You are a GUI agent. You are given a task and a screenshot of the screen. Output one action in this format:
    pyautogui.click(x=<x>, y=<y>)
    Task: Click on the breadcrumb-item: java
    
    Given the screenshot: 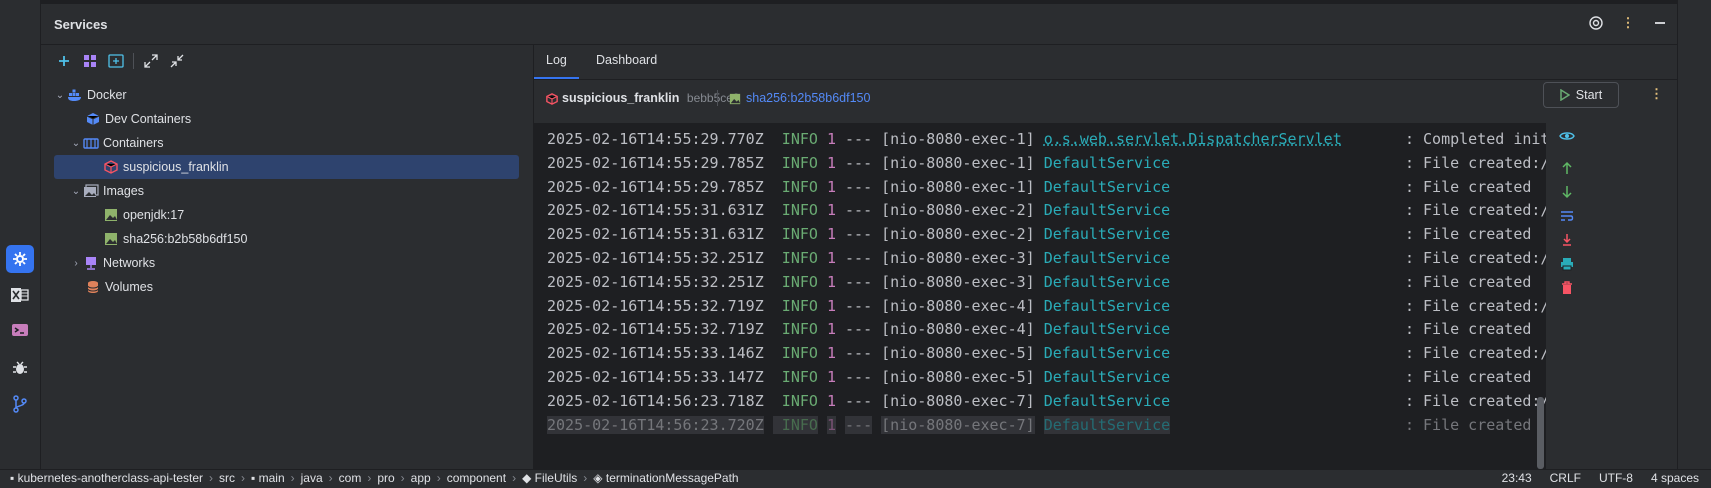 What is the action you would take?
    pyautogui.click(x=312, y=478)
    